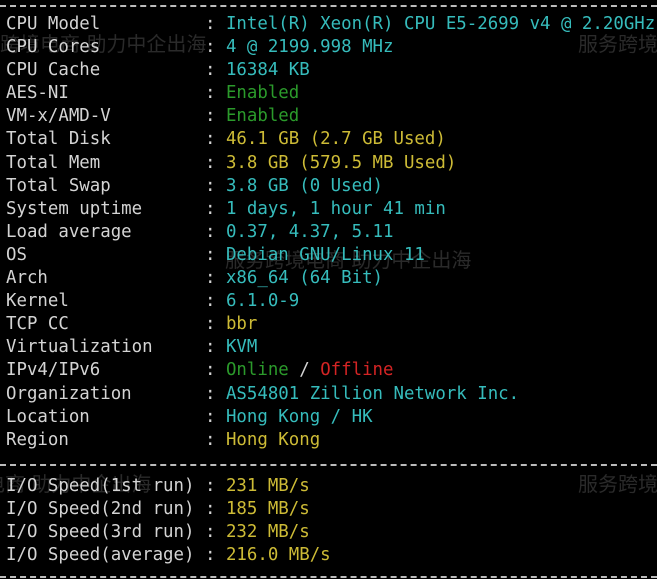  I want to click on row-label: TCP CC, so click(37, 324).